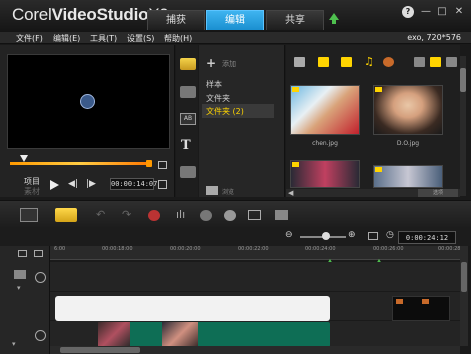  I want to click on ruler-tick: 00:00:18:00, so click(117, 249).